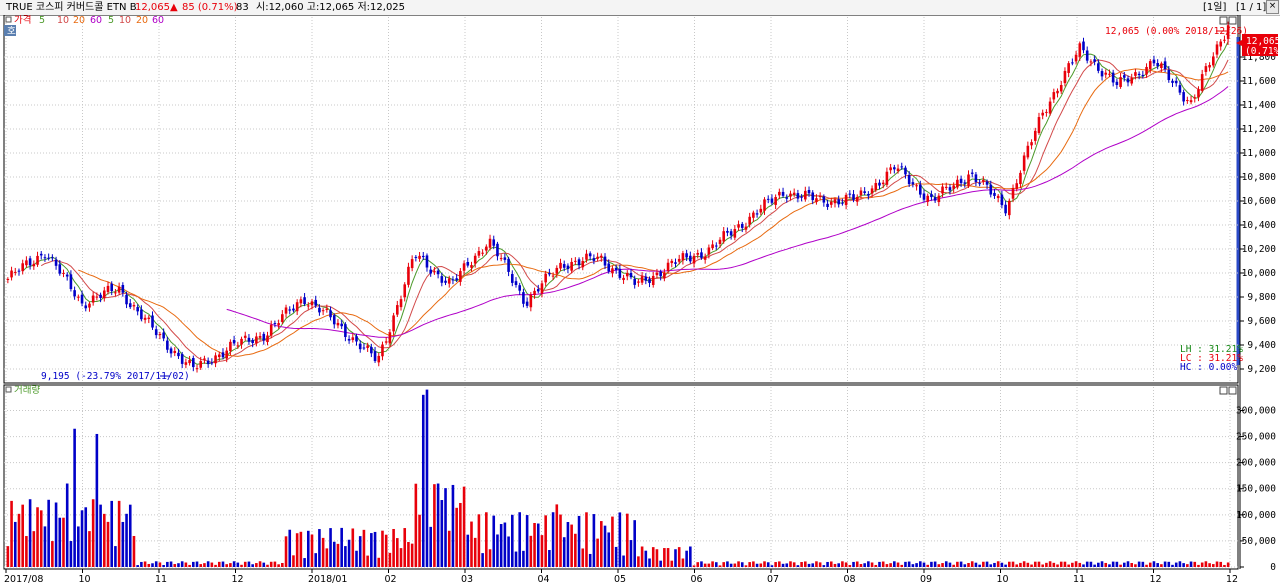 This screenshot has width=1280, height=585. I want to click on page-indicator: [1 / 1], so click(1251, 7).